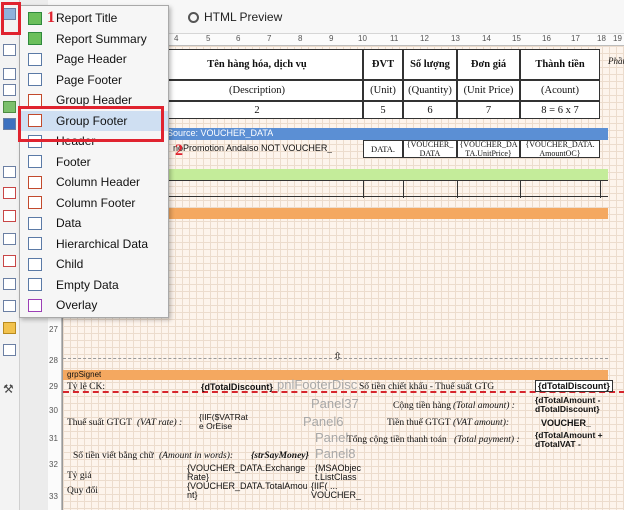 This screenshot has width=624, height=510. I want to click on total-amount-field: {dTotalAmount - dTotalDiscount}, so click(571, 405).